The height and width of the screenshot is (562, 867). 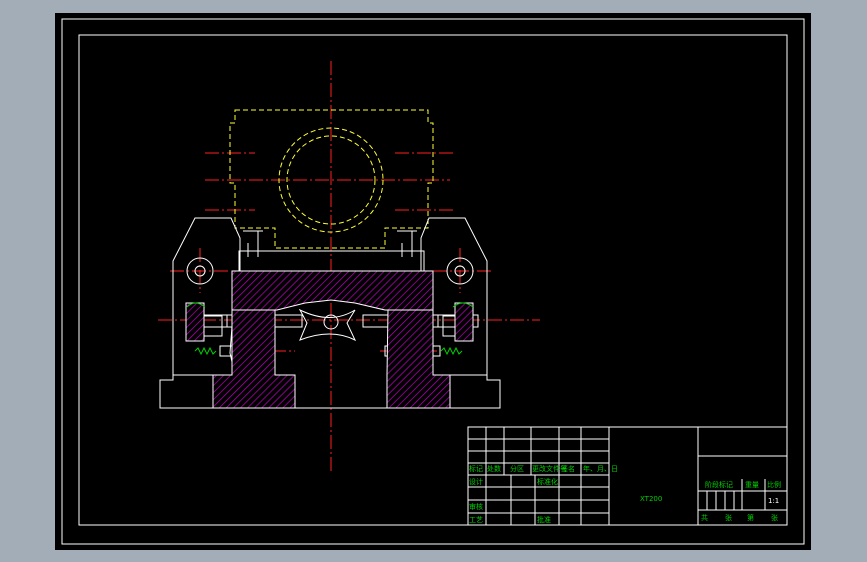 What do you see at coordinates (728, 517) in the screenshot?
I see `tb-sheet-unit: 张` at bounding box center [728, 517].